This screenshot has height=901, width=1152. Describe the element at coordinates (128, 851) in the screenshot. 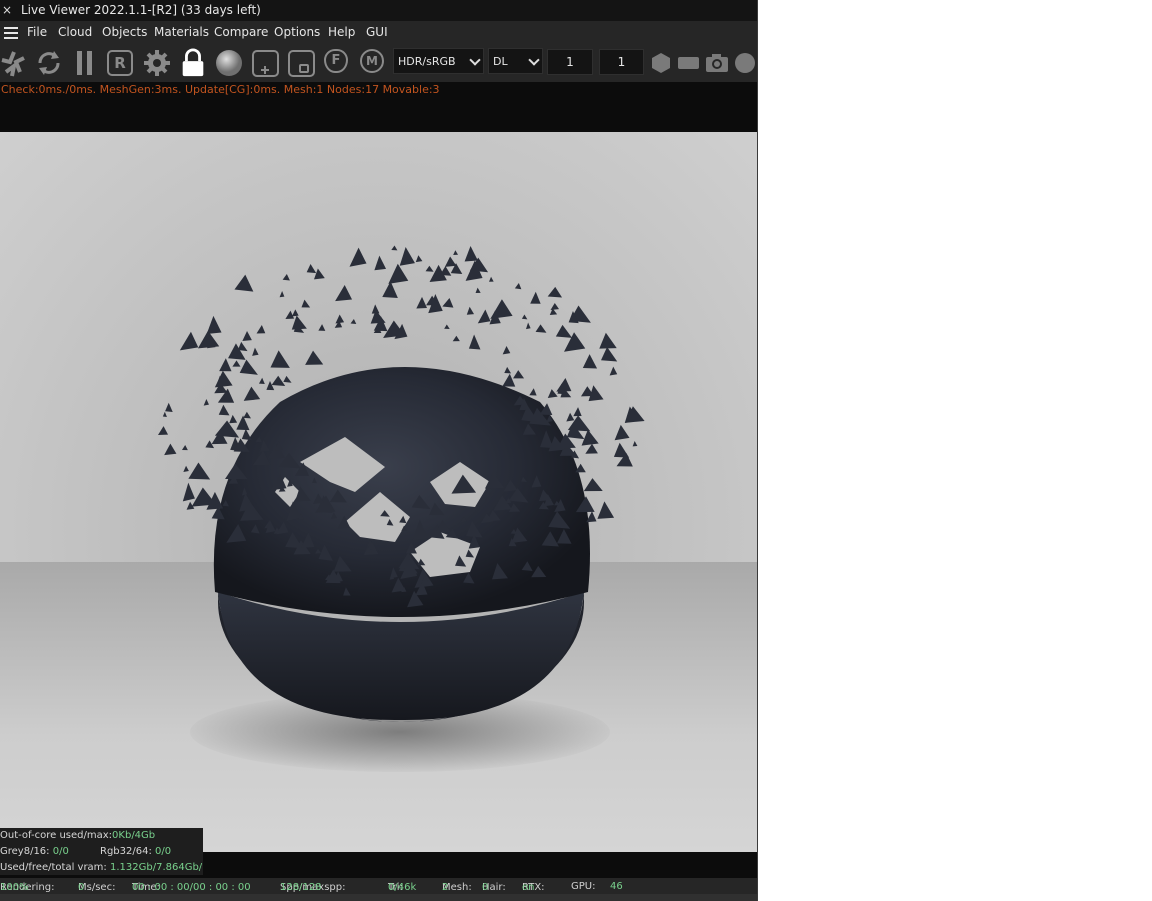

I see `rgb-label: Rgb32/64:` at that location.